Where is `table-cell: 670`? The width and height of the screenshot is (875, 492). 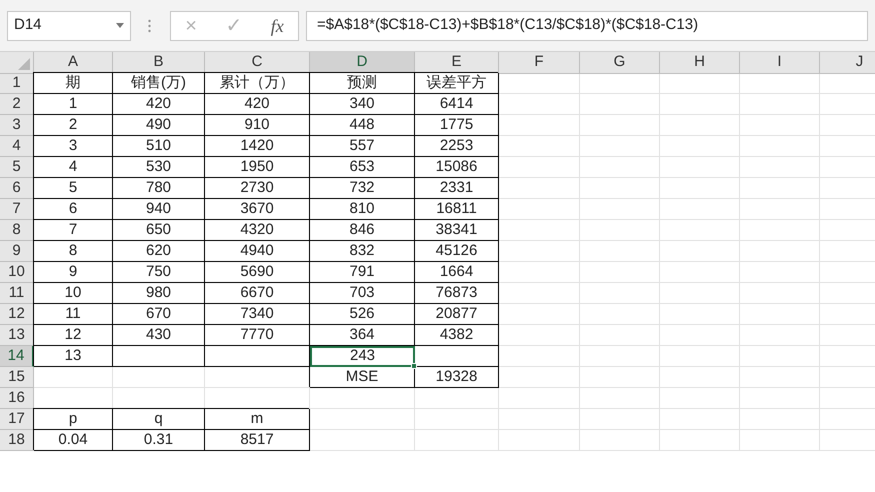 table-cell: 670 is located at coordinates (159, 314).